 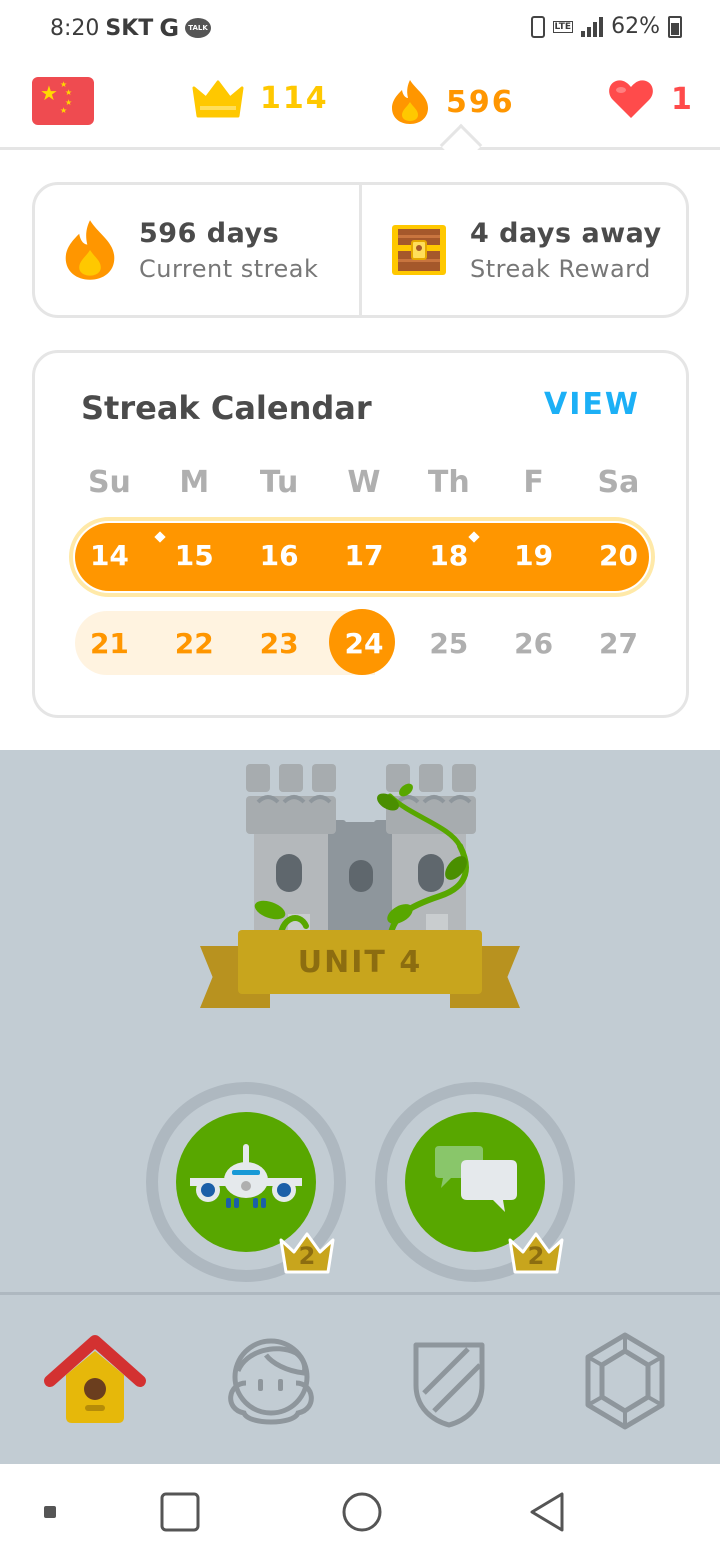 I want to click on streak-label: Current streak, so click(x=229, y=268).